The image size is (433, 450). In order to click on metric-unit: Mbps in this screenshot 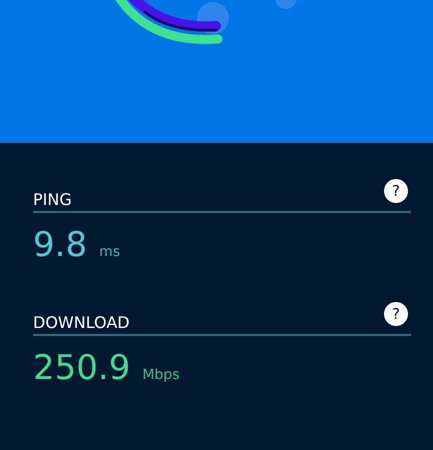, I will do `click(161, 375)`.